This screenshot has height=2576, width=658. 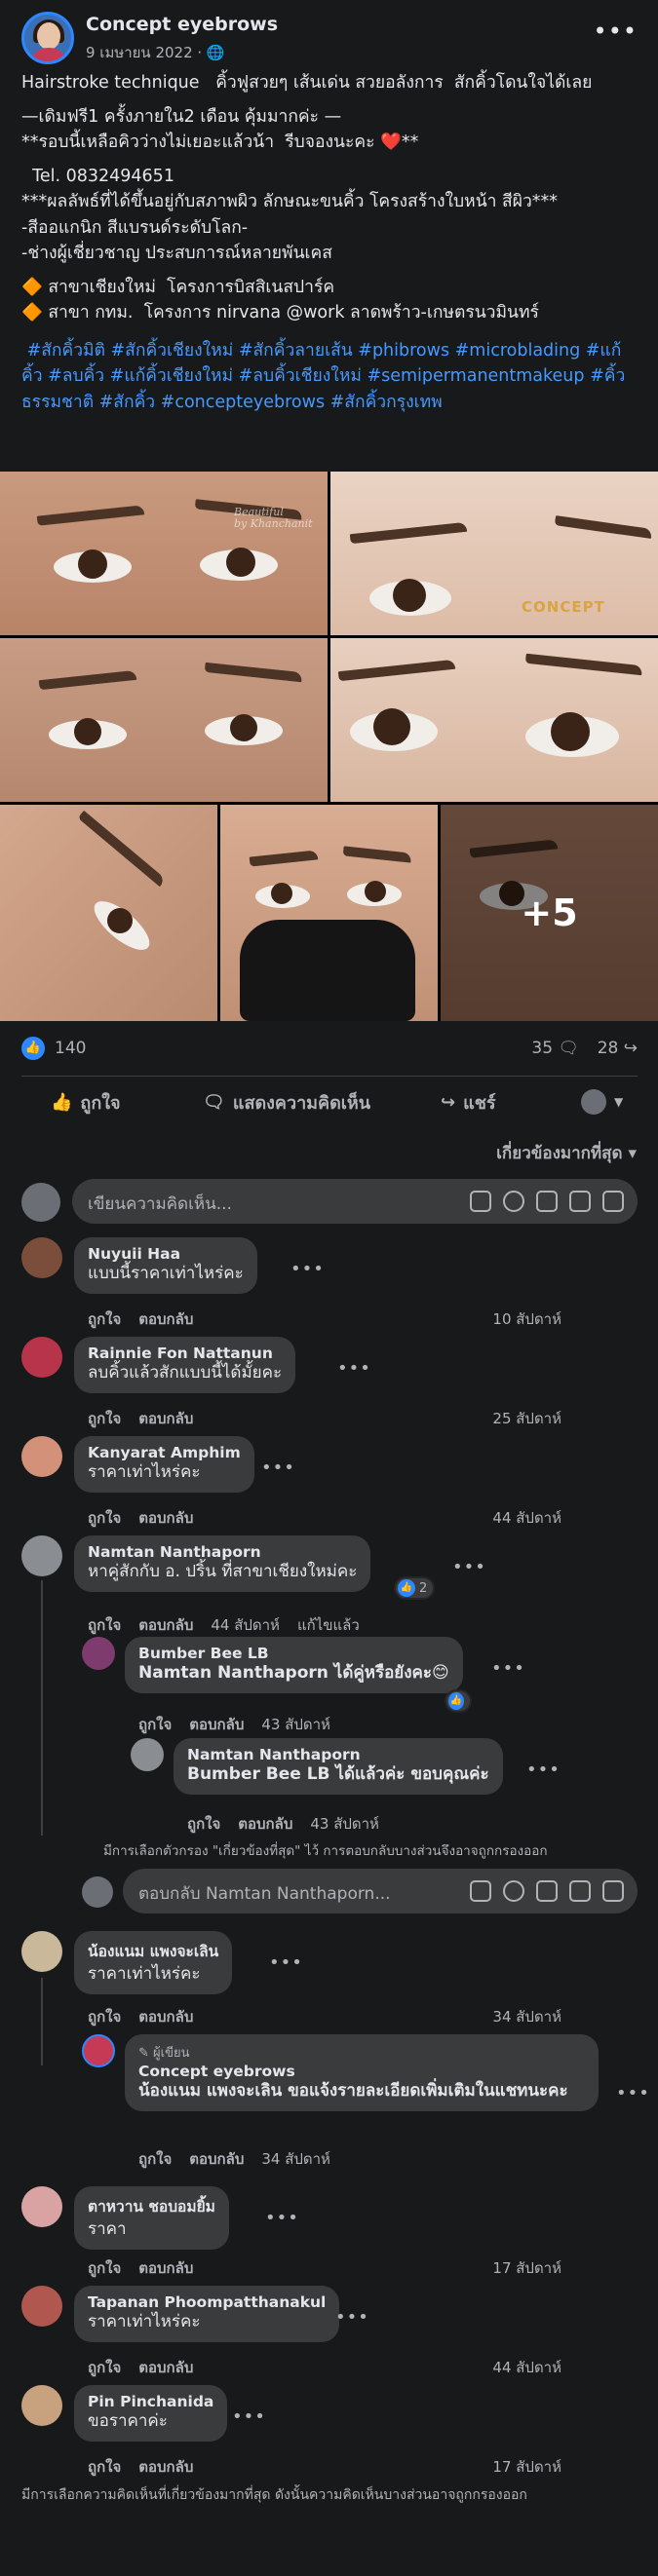 I want to click on comment-author: น้องแนม แพงจะเลิน, so click(x=153, y=1951).